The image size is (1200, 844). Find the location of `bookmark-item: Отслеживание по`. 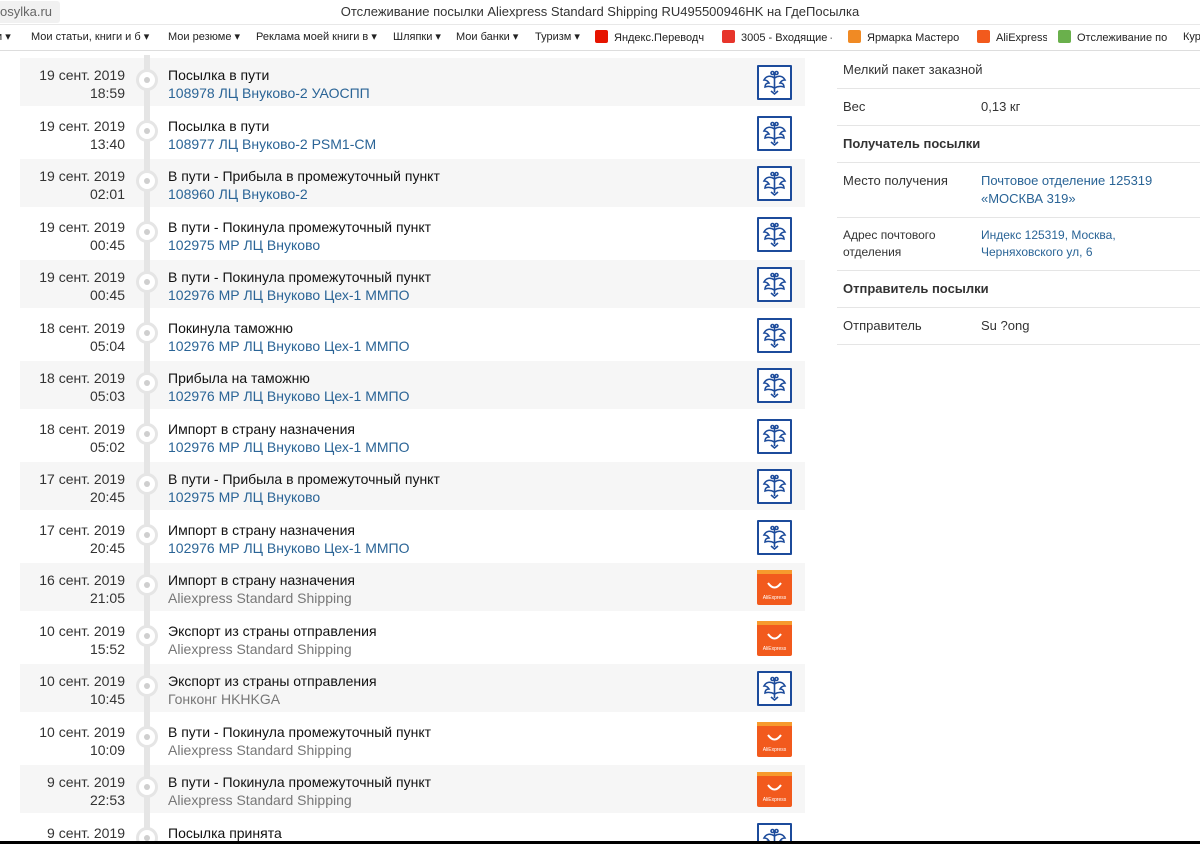

bookmark-item: Отслеживание по is located at coordinates (1118, 38).